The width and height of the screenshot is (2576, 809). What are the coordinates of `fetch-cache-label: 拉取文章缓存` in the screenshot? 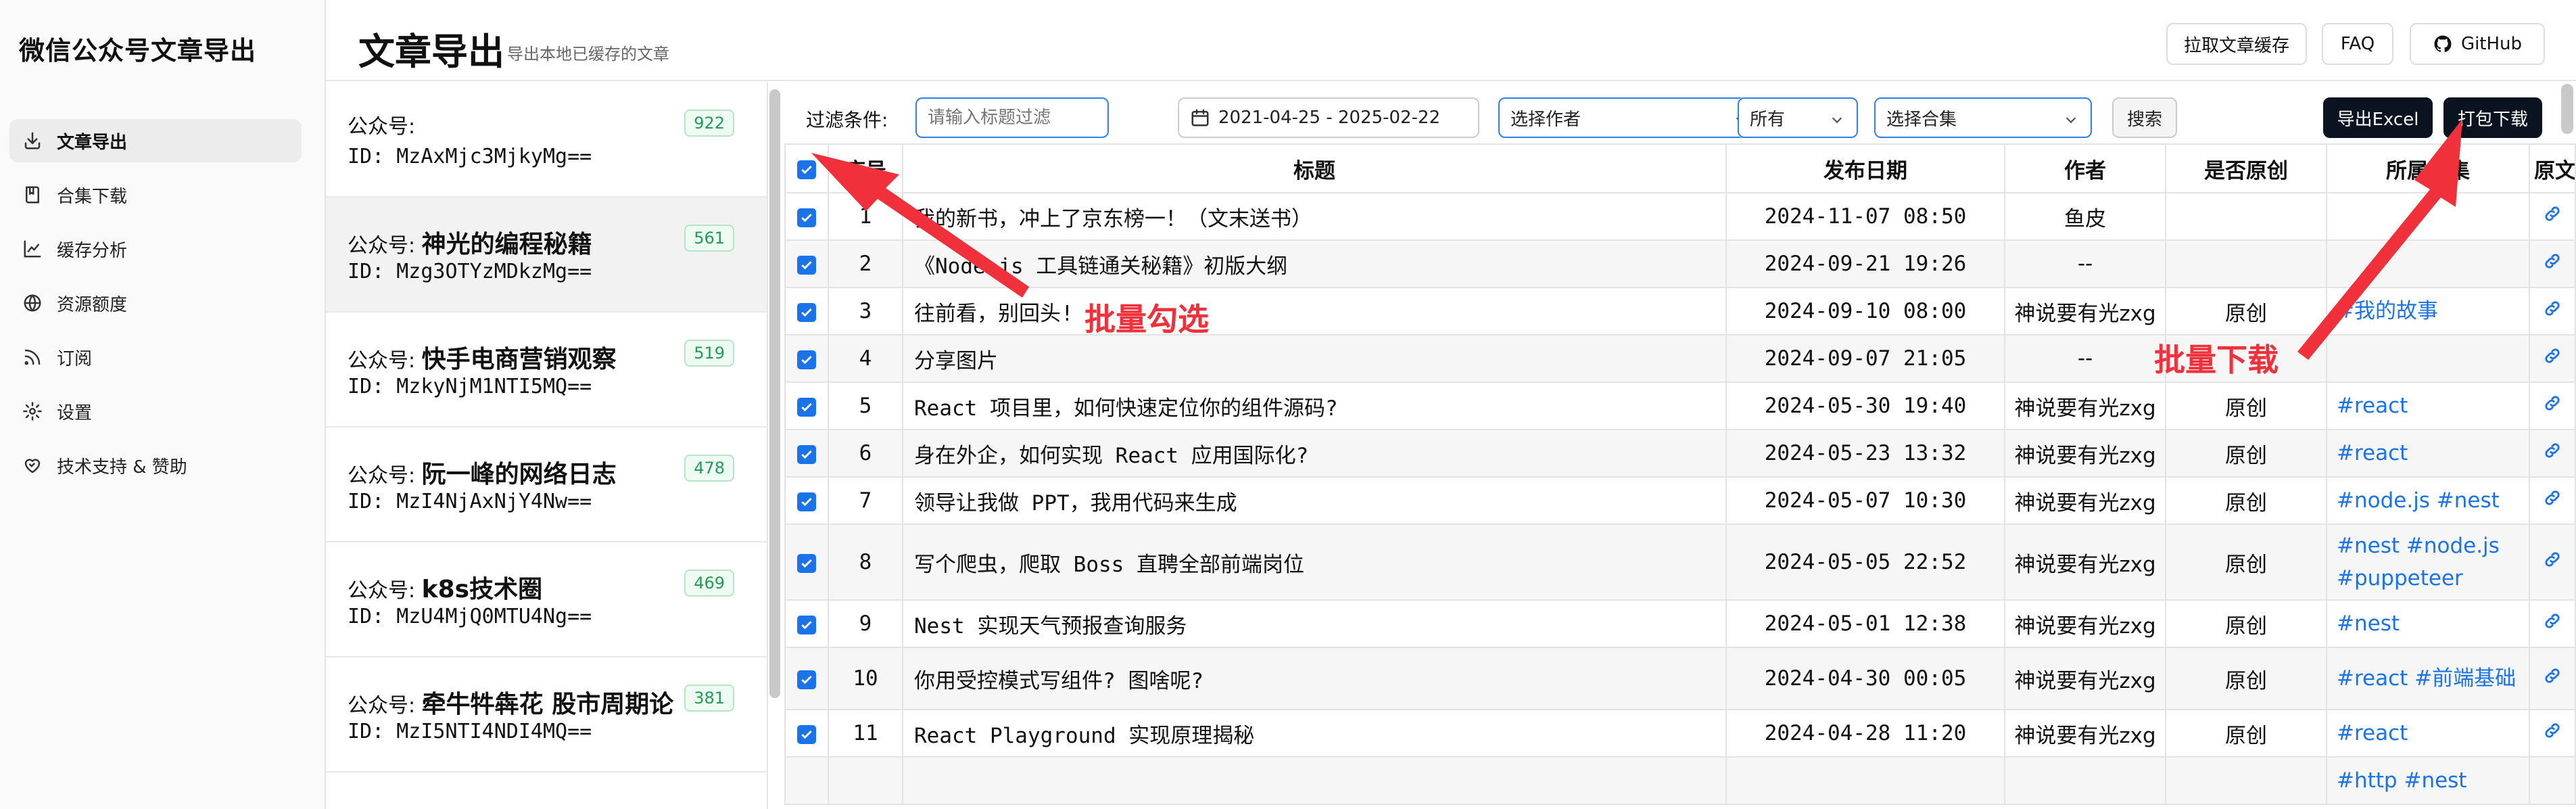 It's located at (2236, 45).